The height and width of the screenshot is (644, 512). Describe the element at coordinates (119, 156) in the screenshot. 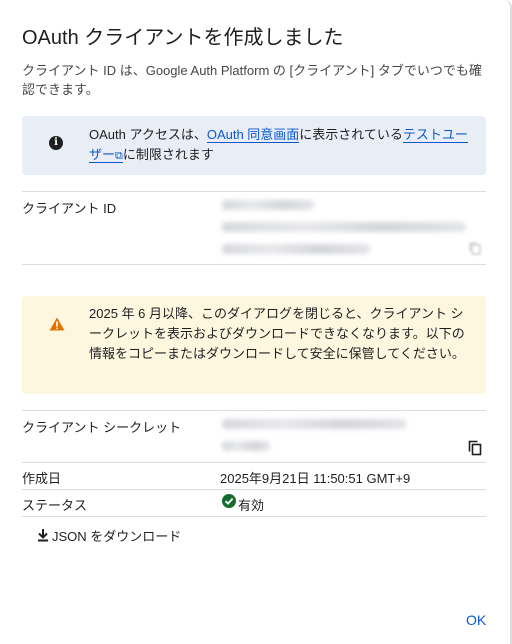

I see `open-in-new-icon: ⧉` at that location.